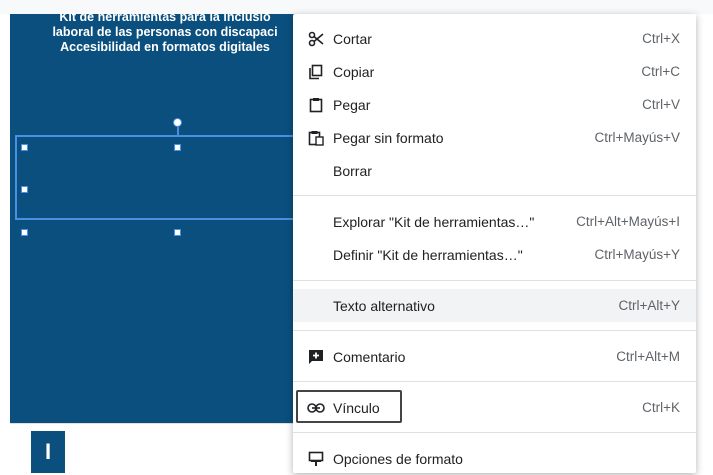 This screenshot has height=475, width=713. Describe the element at coordinates (649, 305) in the screenshot. I see `menu-item-shortcut: Ctrl+Alt+Y` at that location.